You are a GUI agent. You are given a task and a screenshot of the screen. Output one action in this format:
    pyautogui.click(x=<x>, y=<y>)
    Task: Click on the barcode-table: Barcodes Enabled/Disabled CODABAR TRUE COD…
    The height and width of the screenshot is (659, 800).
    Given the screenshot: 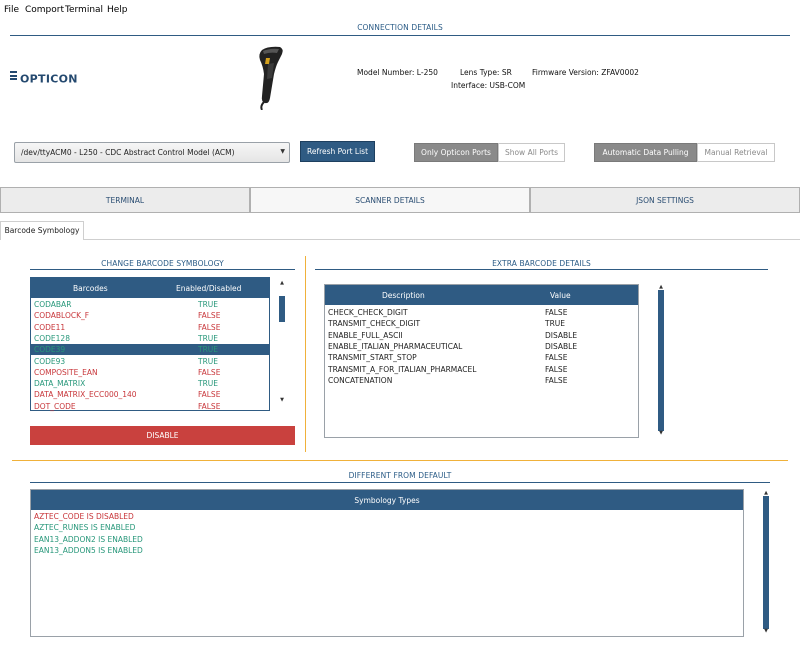 What is the action you would take?
    pyautogui.click(x=150, y=344)
    